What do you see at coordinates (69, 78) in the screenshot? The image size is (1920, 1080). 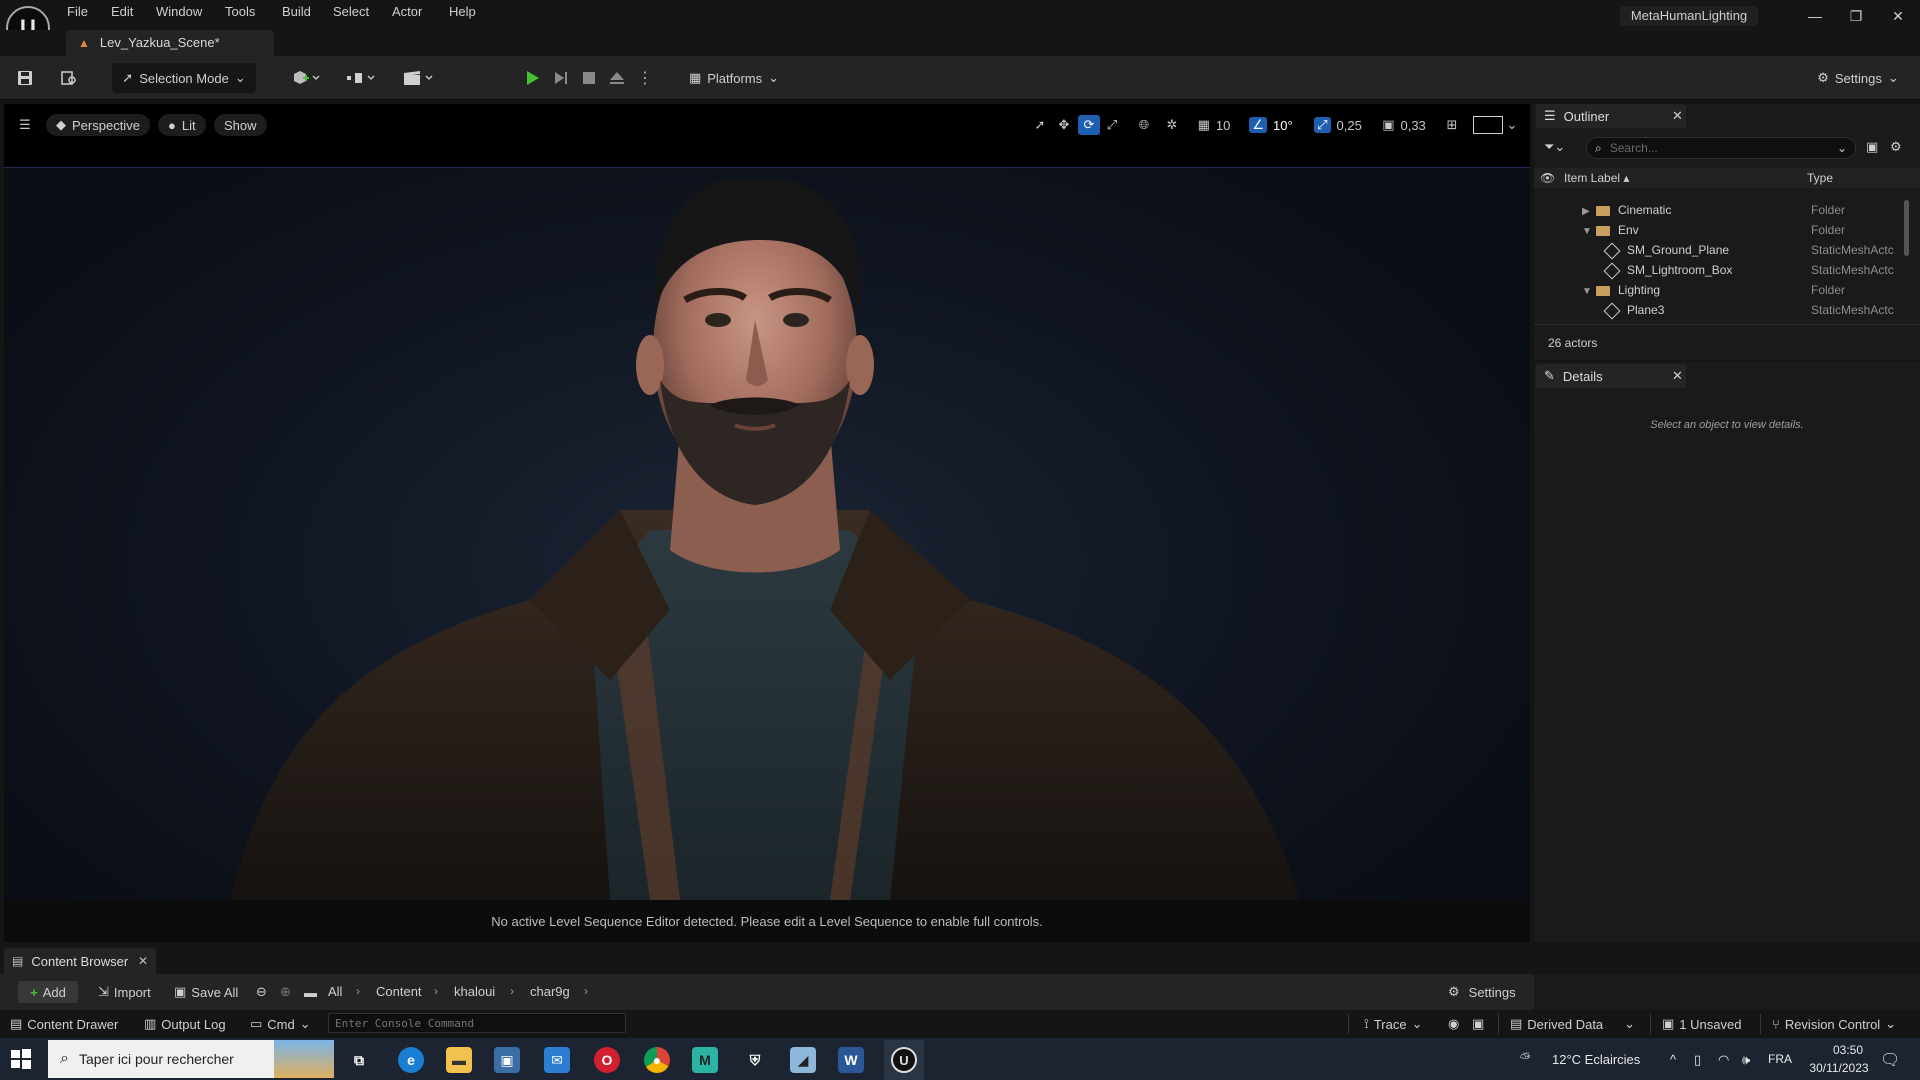 I see `browse-icon` at bounding box center [69, 78].